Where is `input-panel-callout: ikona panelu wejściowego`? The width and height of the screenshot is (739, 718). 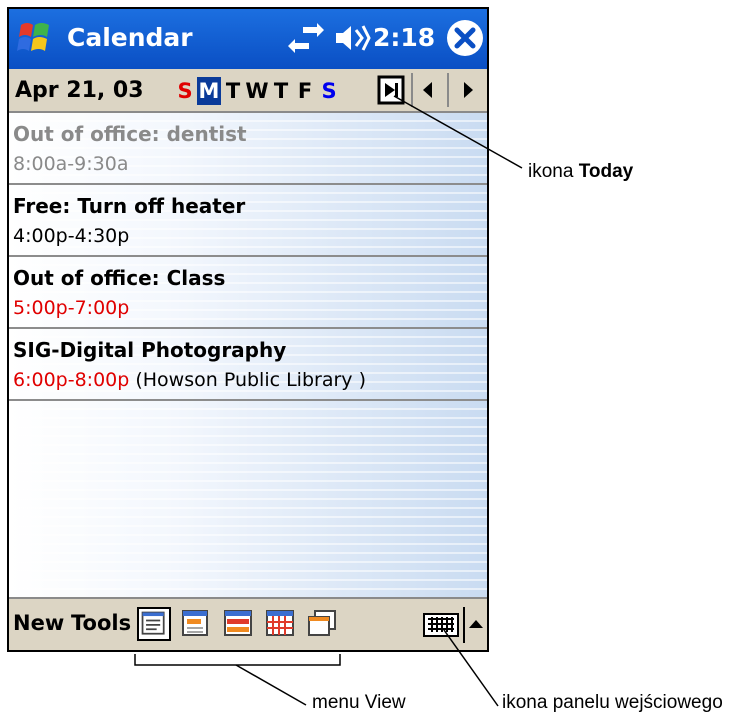 input-panel-callout: ikona panelu wejściowego is located at coordinates (612, 702).